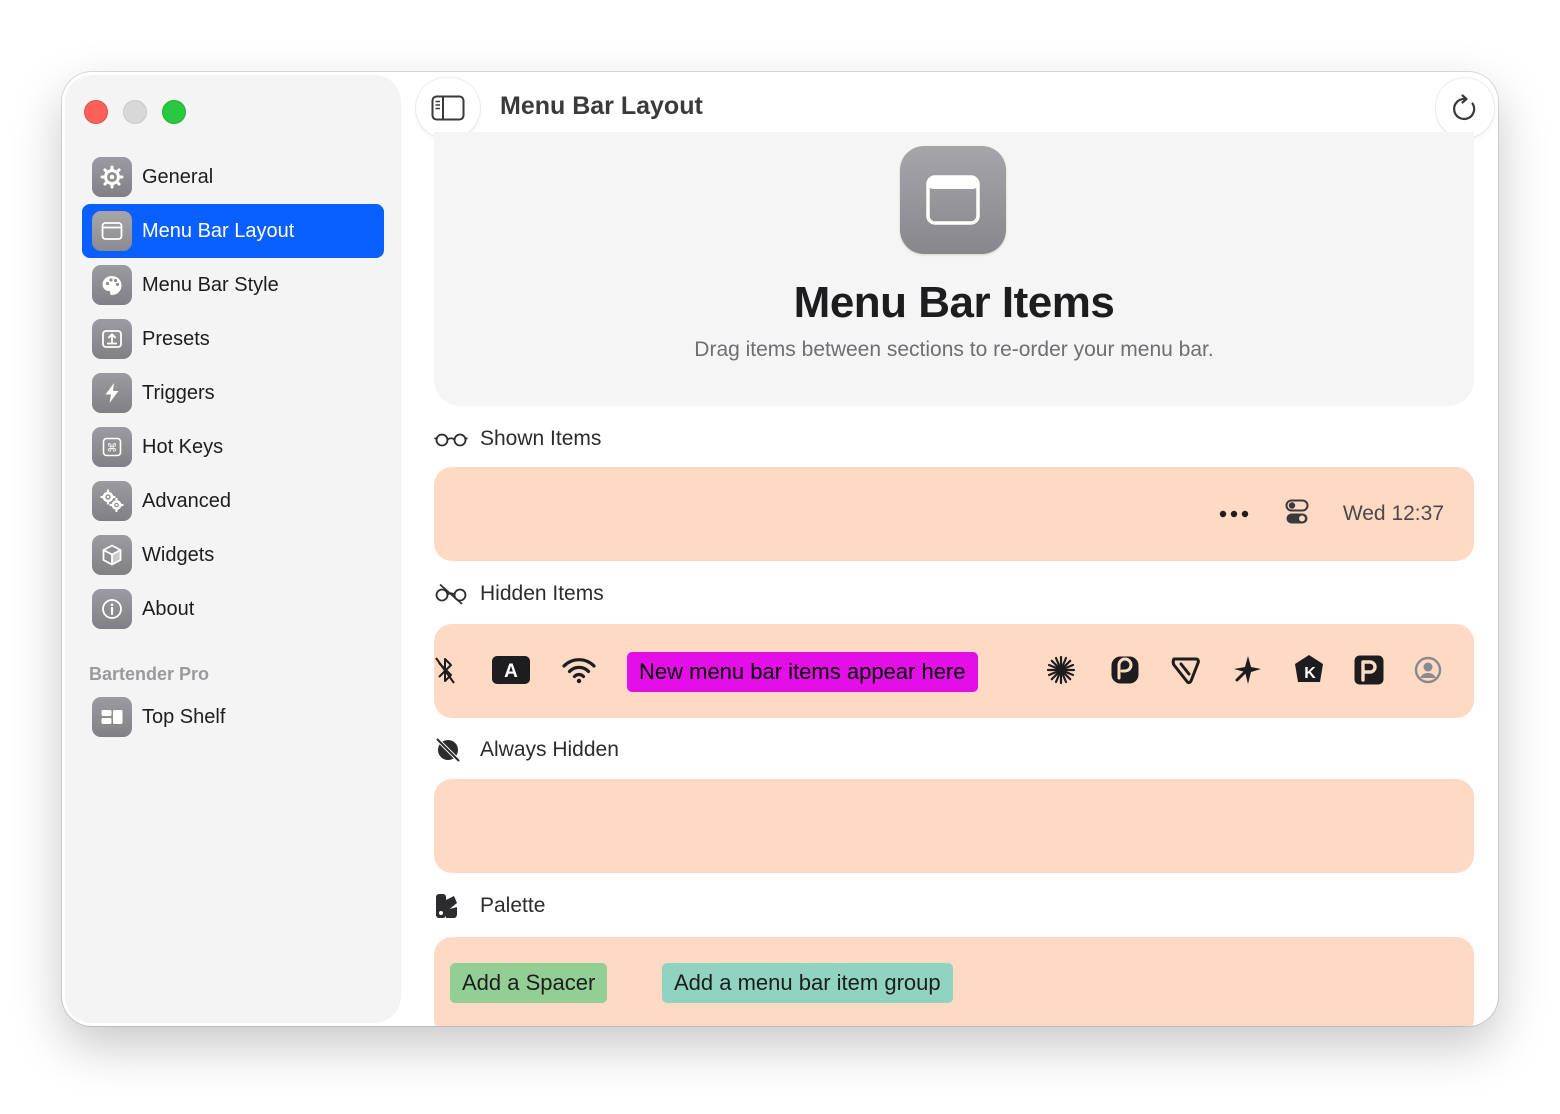 The width and height of the screenshot is (1560, 1114). I want to click on hidden-items-row: A New menu bar items appear here K, so click(954, 671).